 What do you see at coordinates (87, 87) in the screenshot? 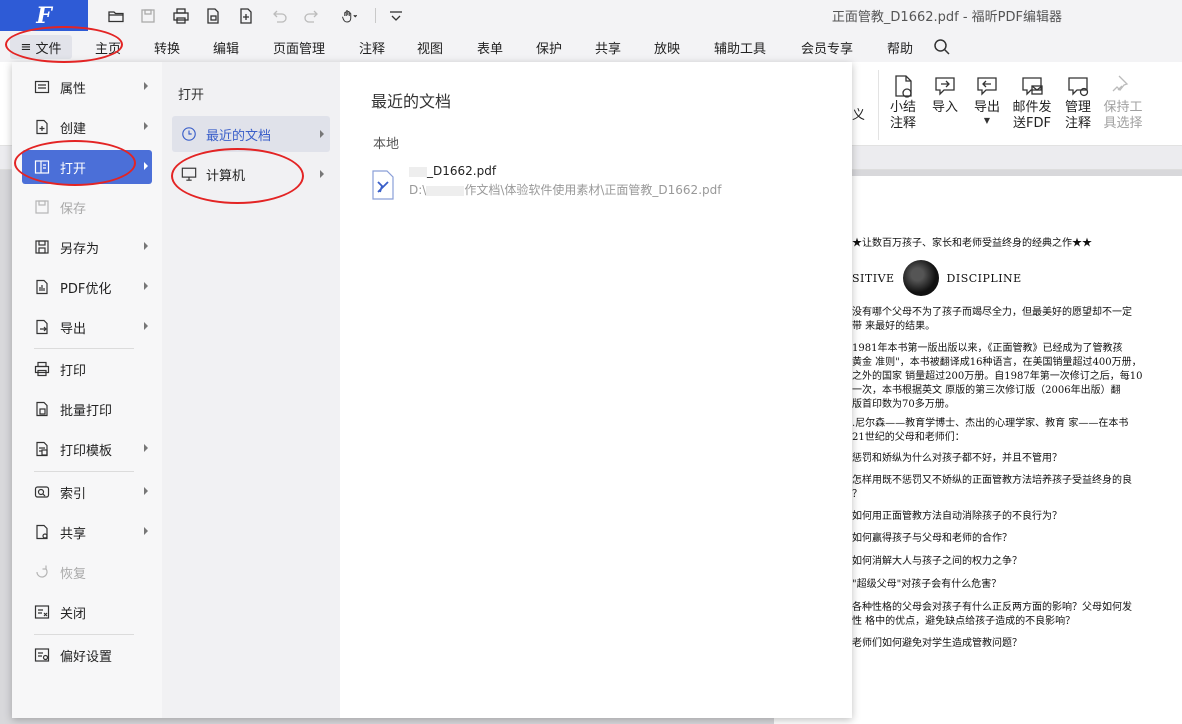
I see `file-cmd-properties: 属性` at bounding box center [87, 87].